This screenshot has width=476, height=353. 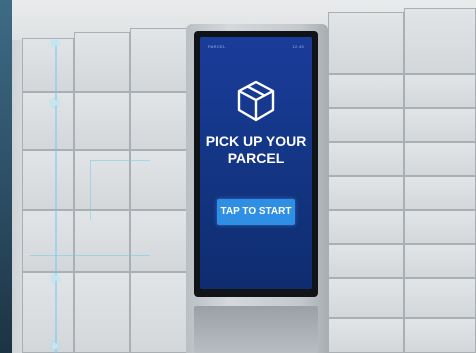 I want to click on kiosk-headline: PICK UP YOUR PARCEL, so click(x=256, y=150).